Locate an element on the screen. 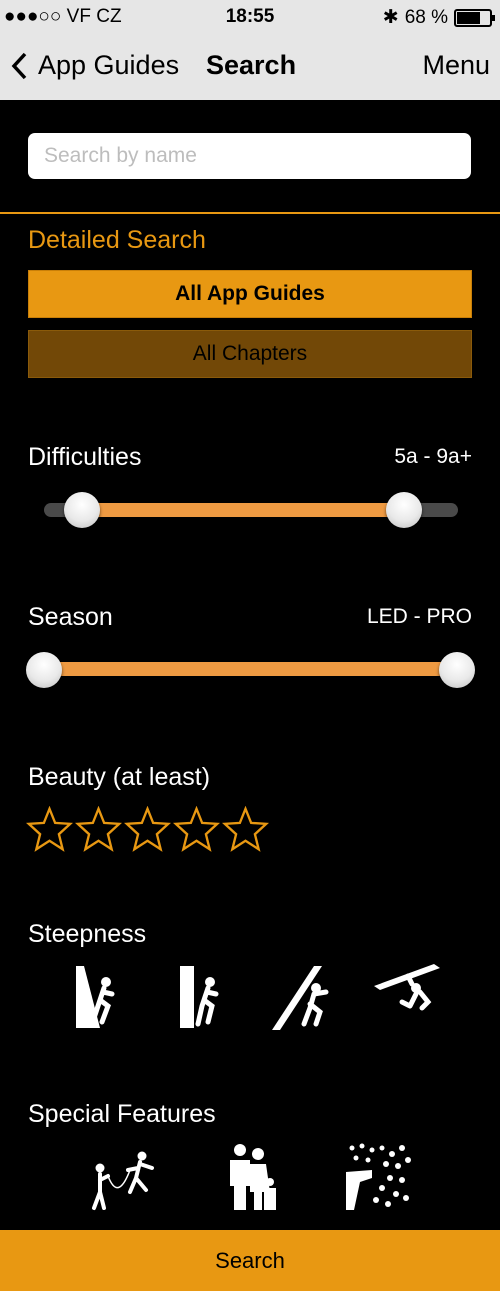 The image size is (500, 1291). overhang-icon is located at coordinates (305, 997).